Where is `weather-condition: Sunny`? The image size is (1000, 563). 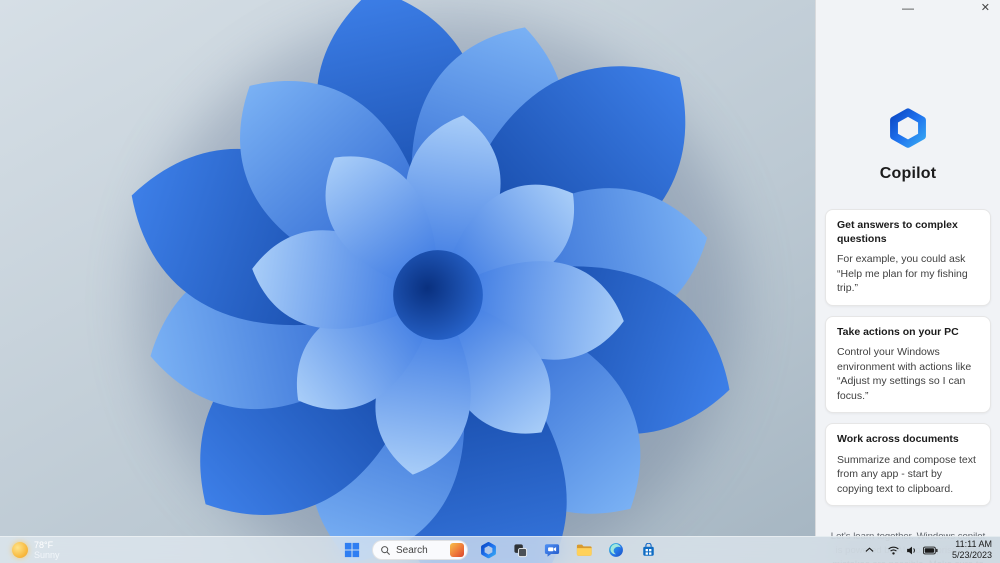
weather-condition: Sunny is located at coordinates (47, 555).